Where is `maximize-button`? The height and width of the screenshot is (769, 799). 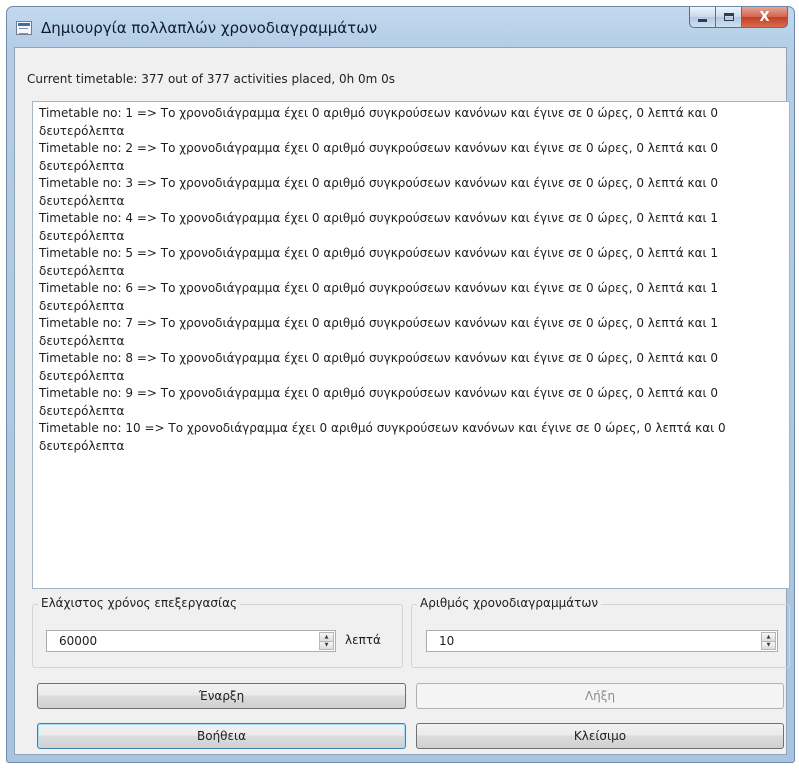
maximize-button is located at coordinates (729, 17).